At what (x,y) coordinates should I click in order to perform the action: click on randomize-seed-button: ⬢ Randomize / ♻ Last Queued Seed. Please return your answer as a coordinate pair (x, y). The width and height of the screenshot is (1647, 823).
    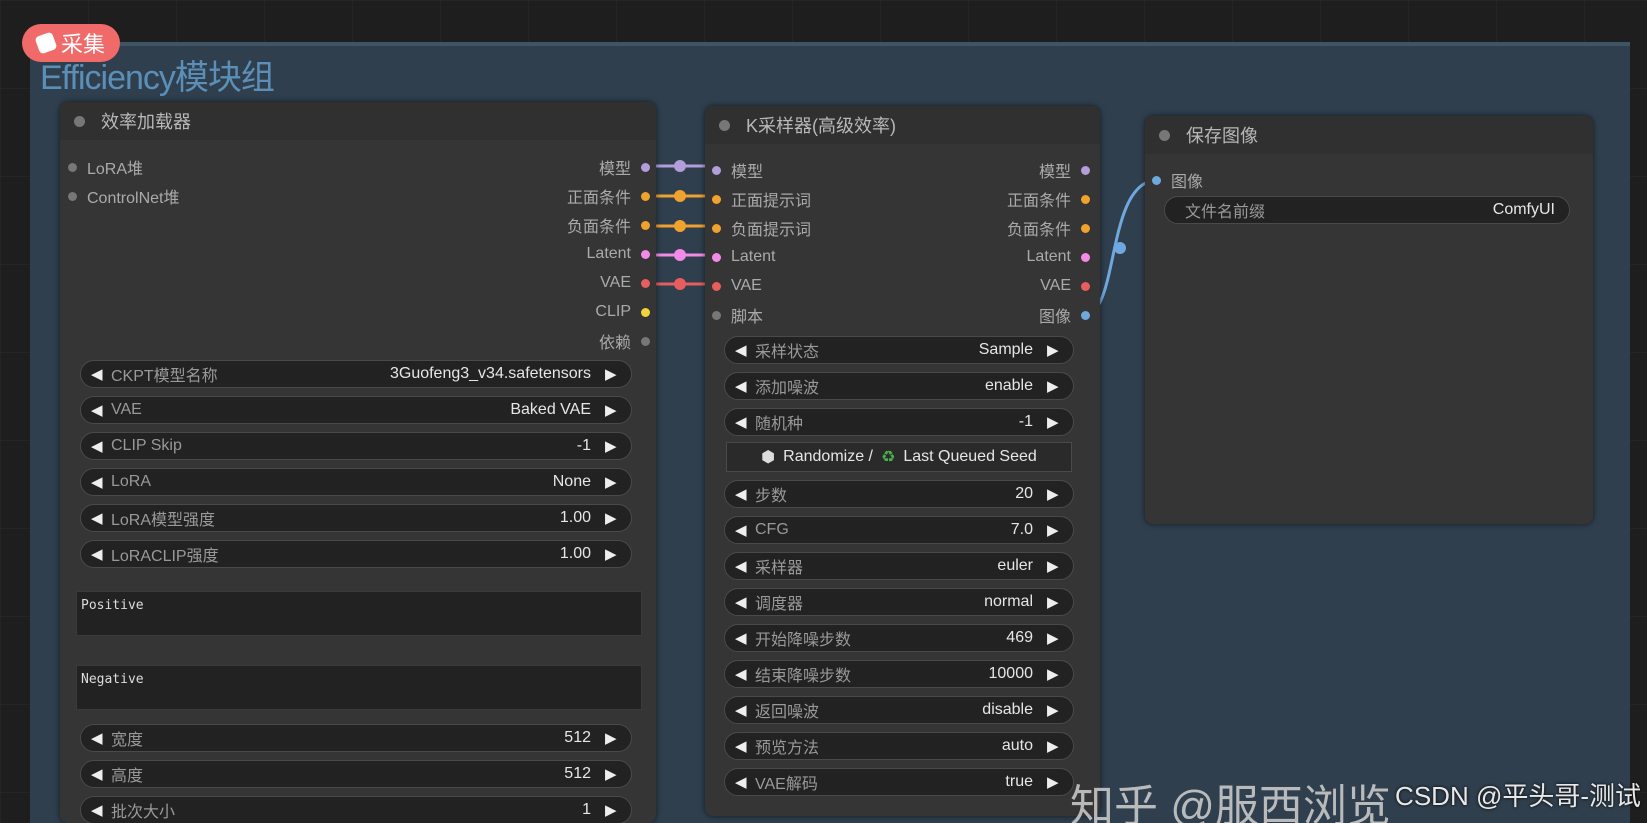
    Looking at the image, I should click on (899, 457).